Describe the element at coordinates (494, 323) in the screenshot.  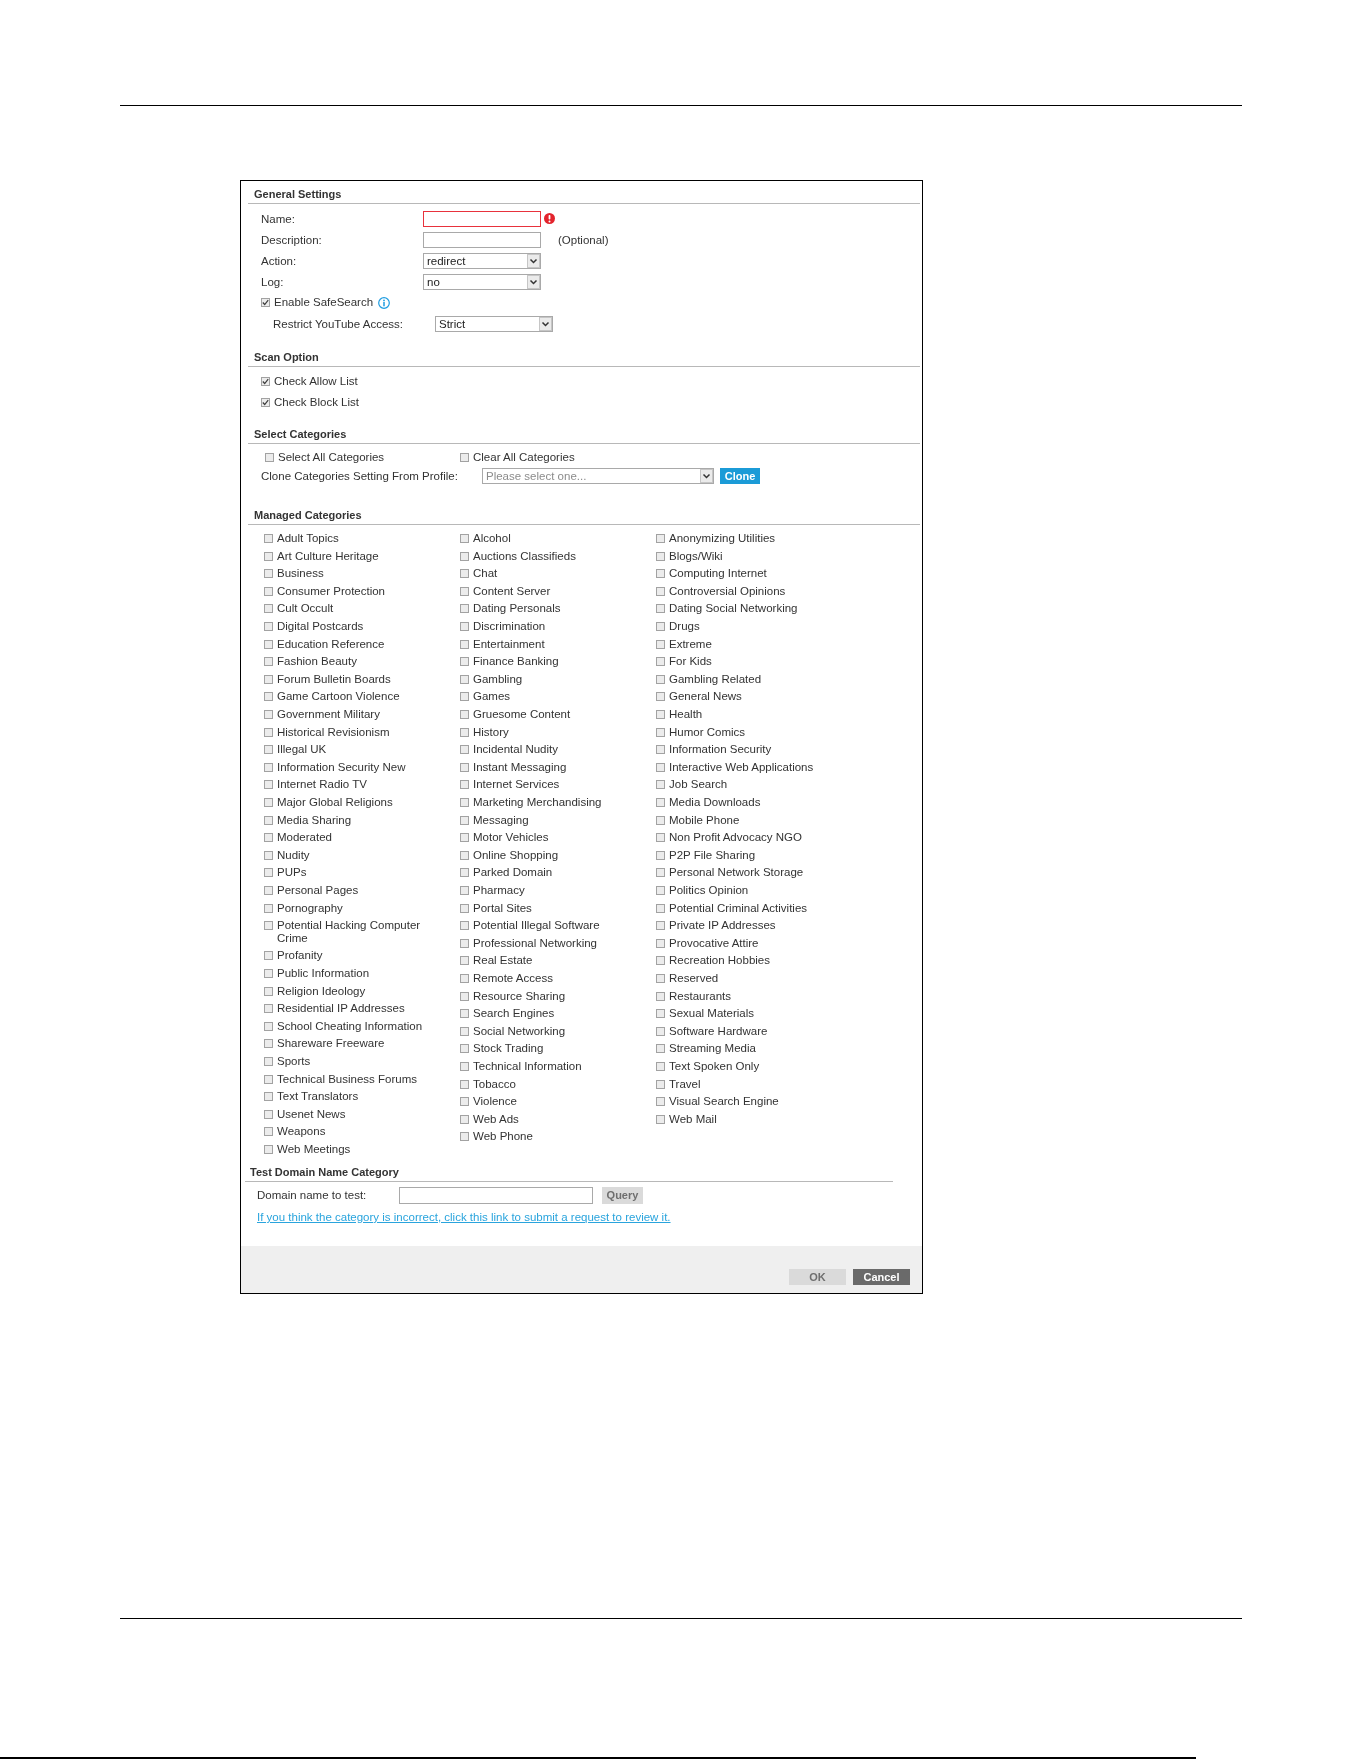
I see `dropdown: Strict` at that location.